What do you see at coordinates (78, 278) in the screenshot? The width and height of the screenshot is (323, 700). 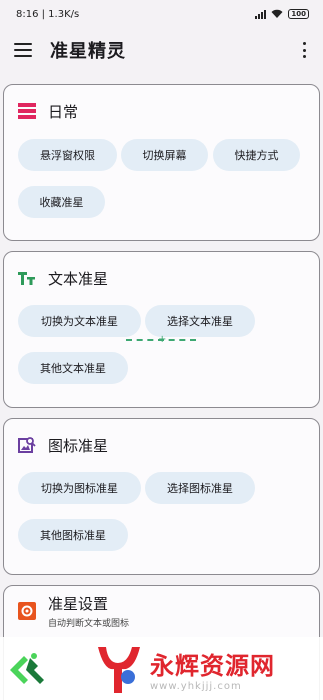 I see `section-title: 文本准星` at bounding box center [78, 278].